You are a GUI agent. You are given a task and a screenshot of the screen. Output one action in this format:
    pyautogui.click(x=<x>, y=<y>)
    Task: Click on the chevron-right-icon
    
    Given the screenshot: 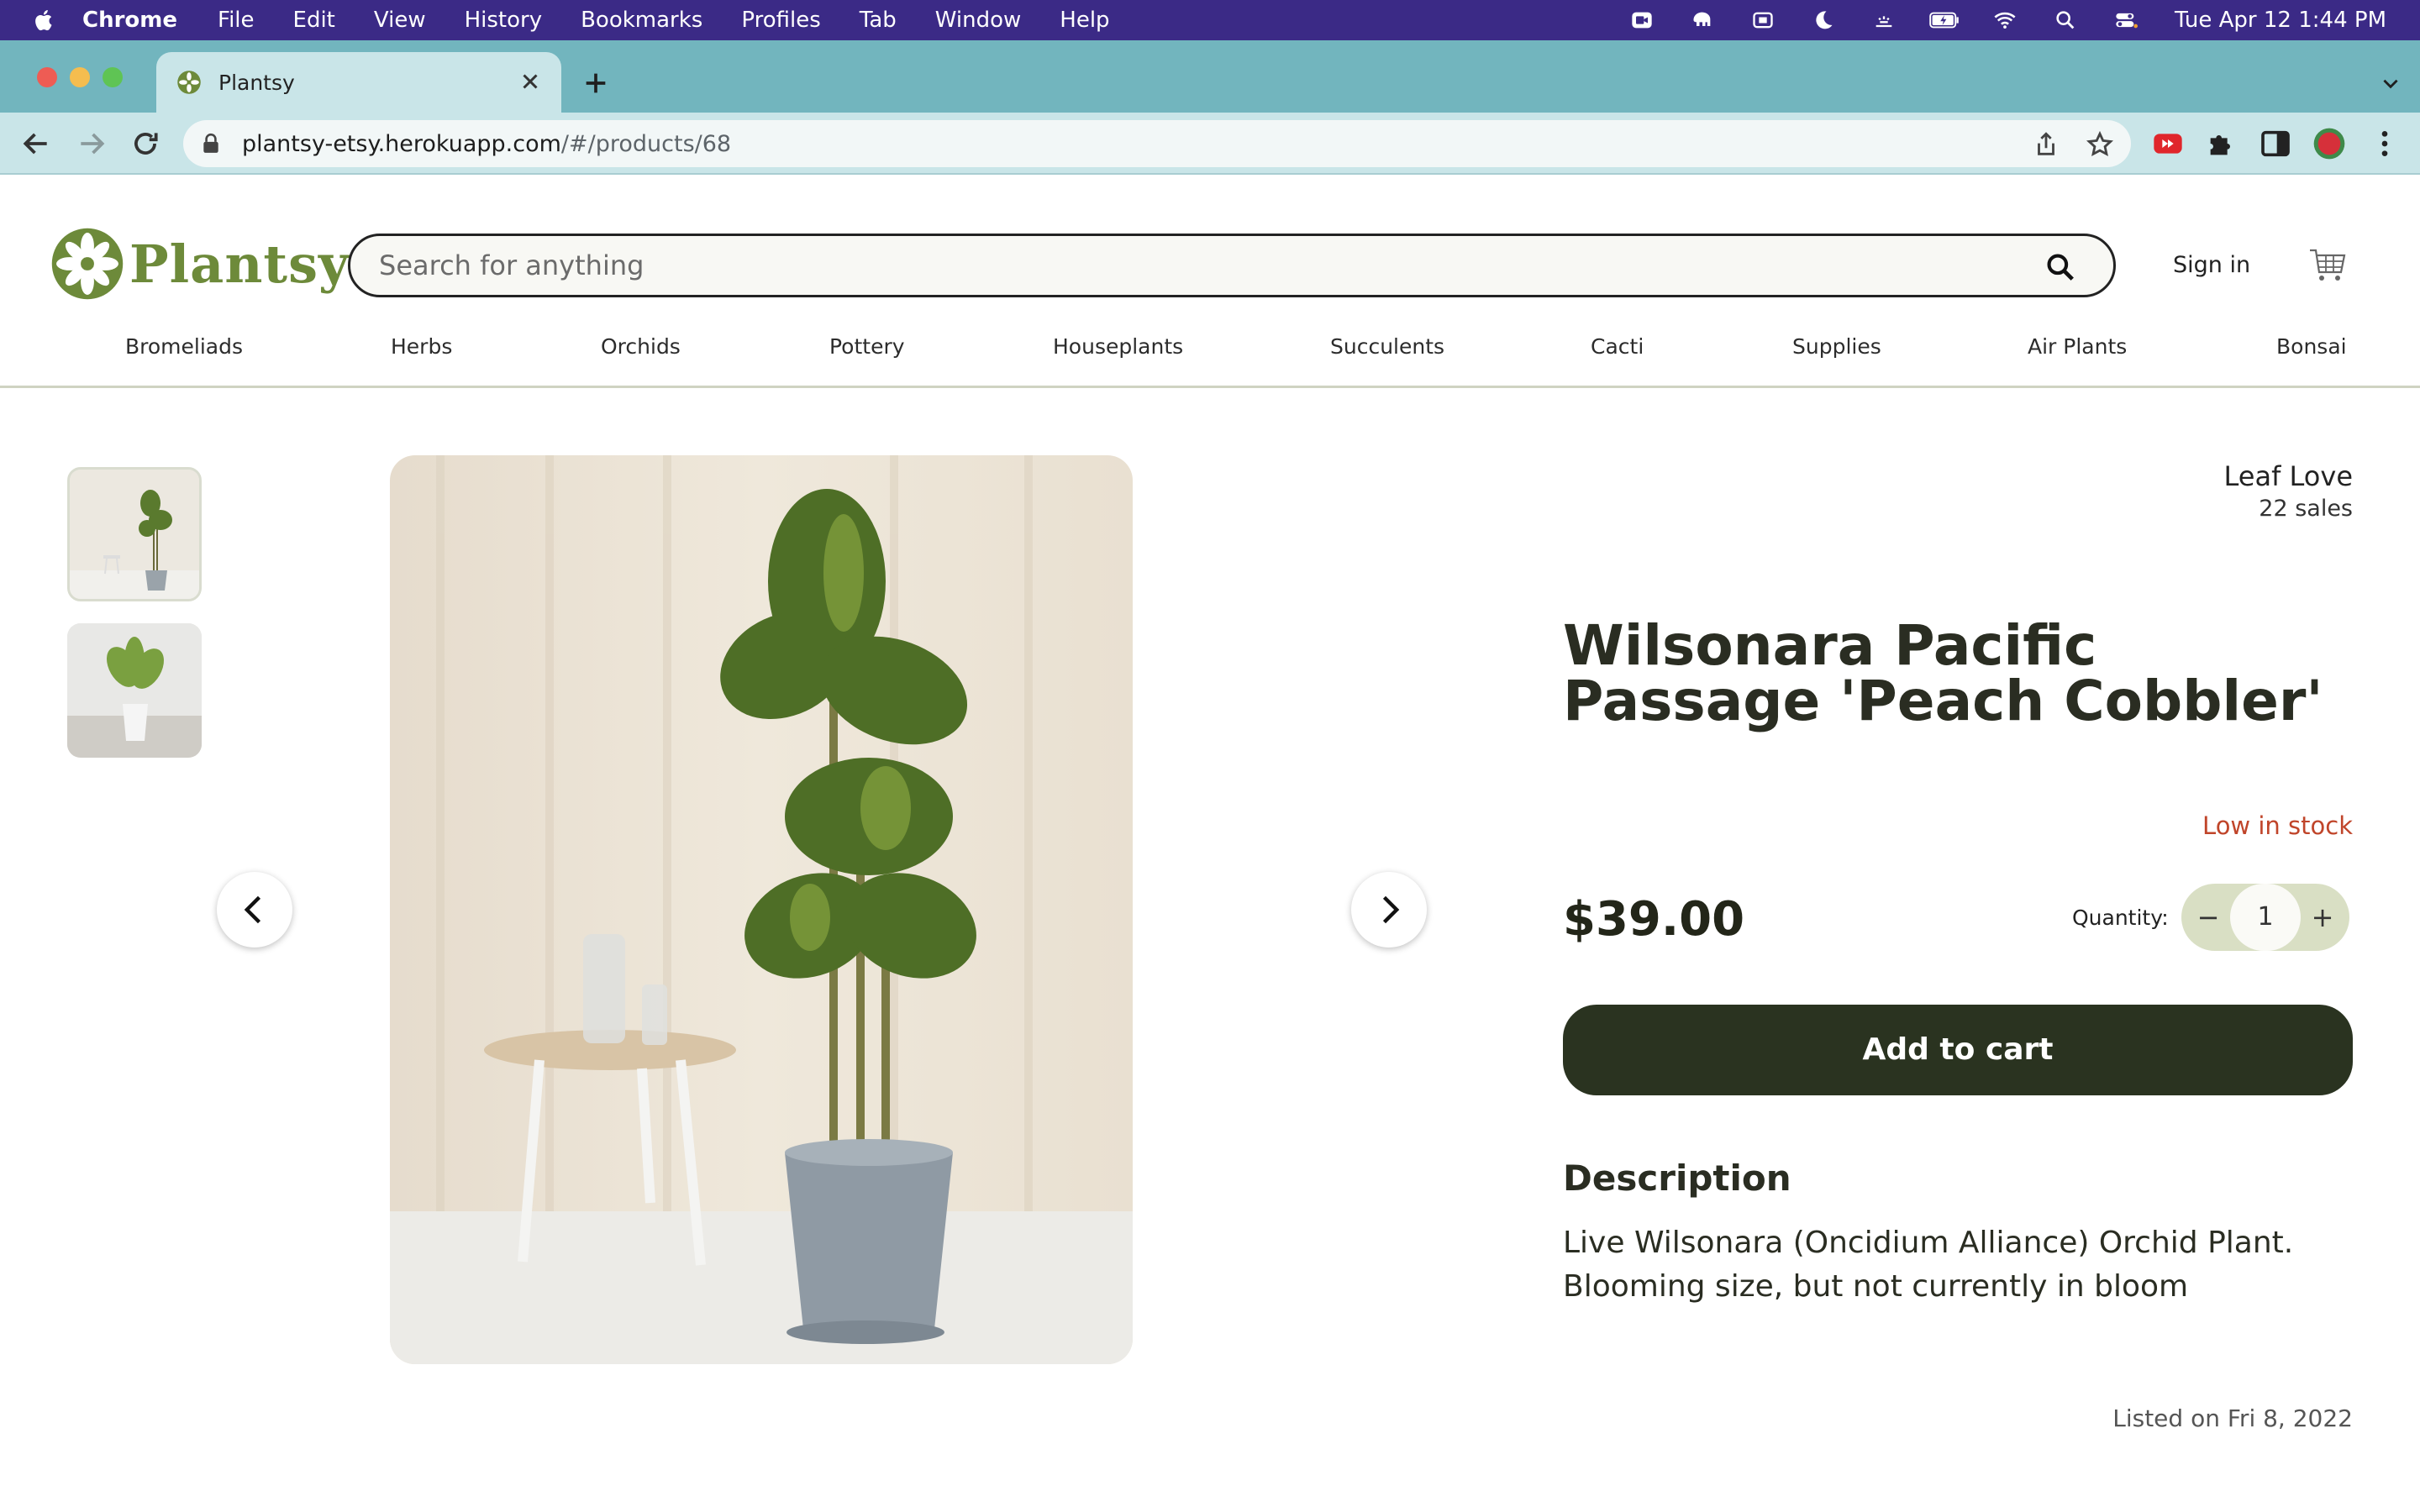 What is the action you would take?
    pyautogui.click(x=1391, y=909)
    